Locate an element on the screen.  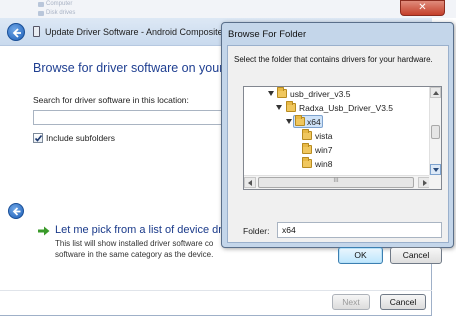
next-button: Next is located at coordinates (351, 302).